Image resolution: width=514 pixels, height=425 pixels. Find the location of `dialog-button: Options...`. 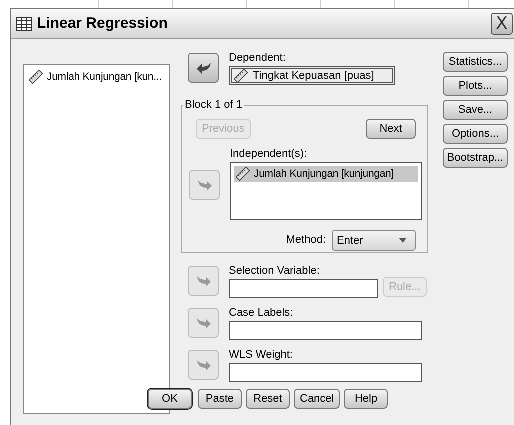

dialog-button: Options... is located at coordinates (475, 134).